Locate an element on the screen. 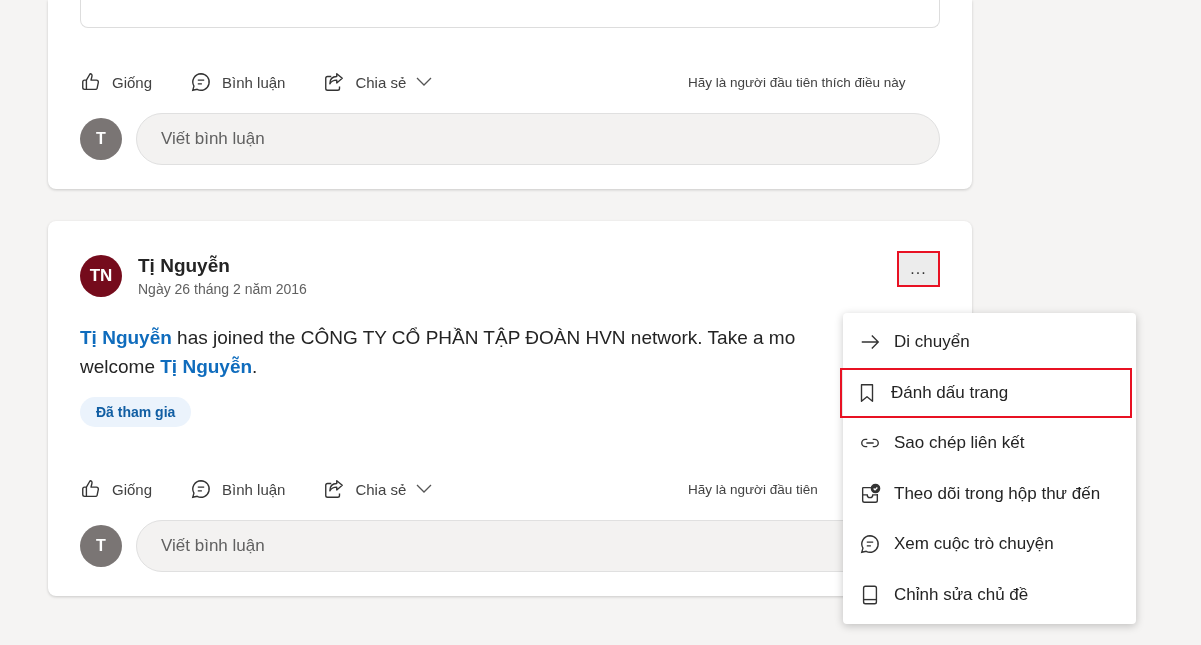 The width and height of the screenshot is (1201, 645). menu-item: Theo dõi trong hộp thư đến is located at coordinates (987, 493).